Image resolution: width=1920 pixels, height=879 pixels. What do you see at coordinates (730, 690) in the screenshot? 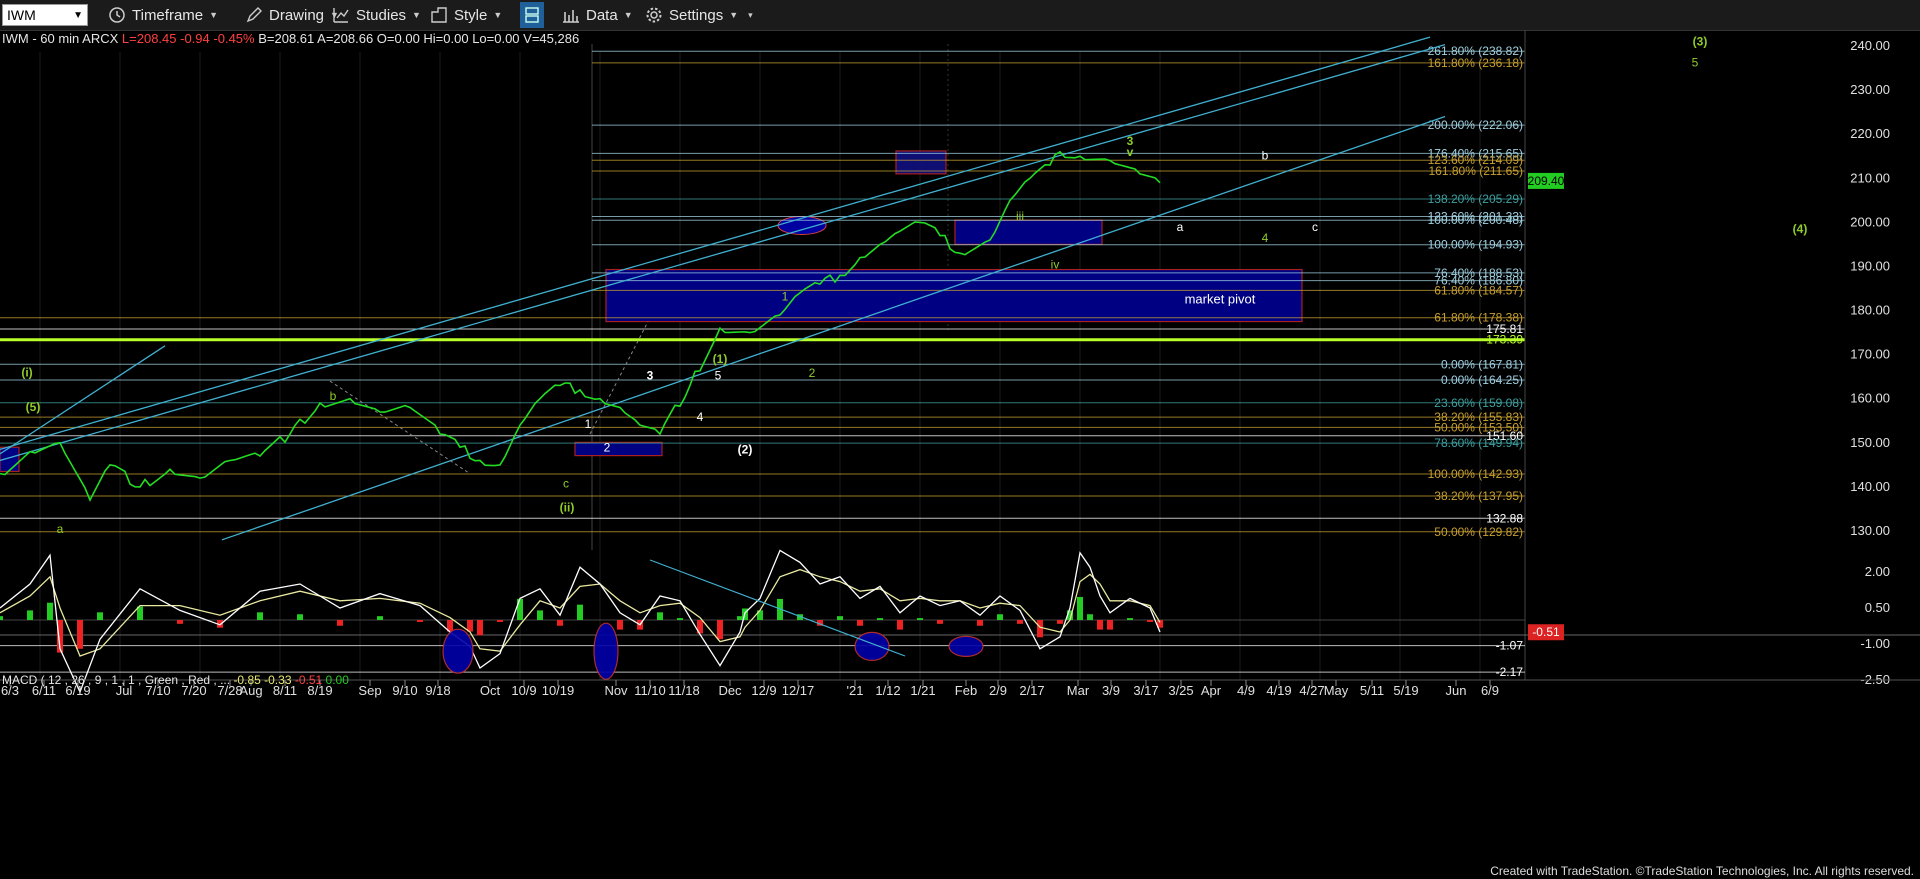
I see `time-tick-label: Dec` at bounding box center [730, 690].